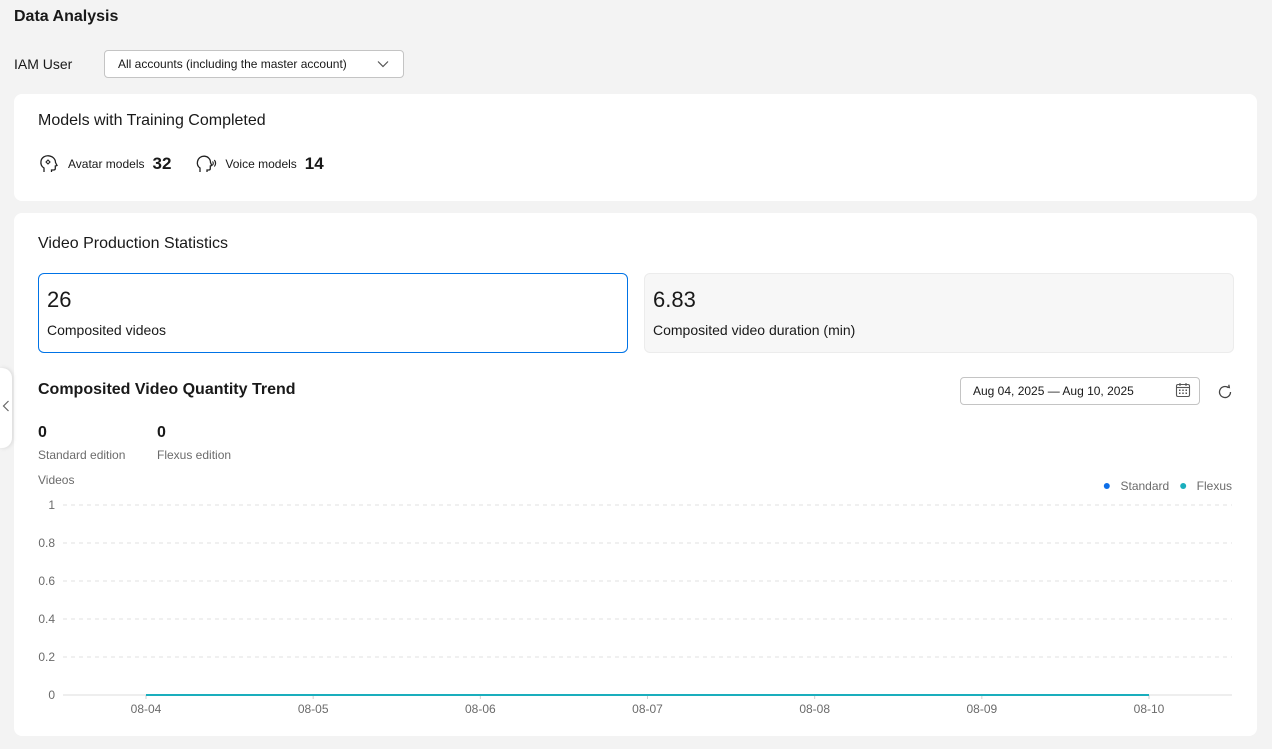 The image size is (1272, 749). Describe the element at coordinates (939, 313) in the screenshot. I see `composited-duration-tab: 6.83 Composited video duration (min)` at that location.